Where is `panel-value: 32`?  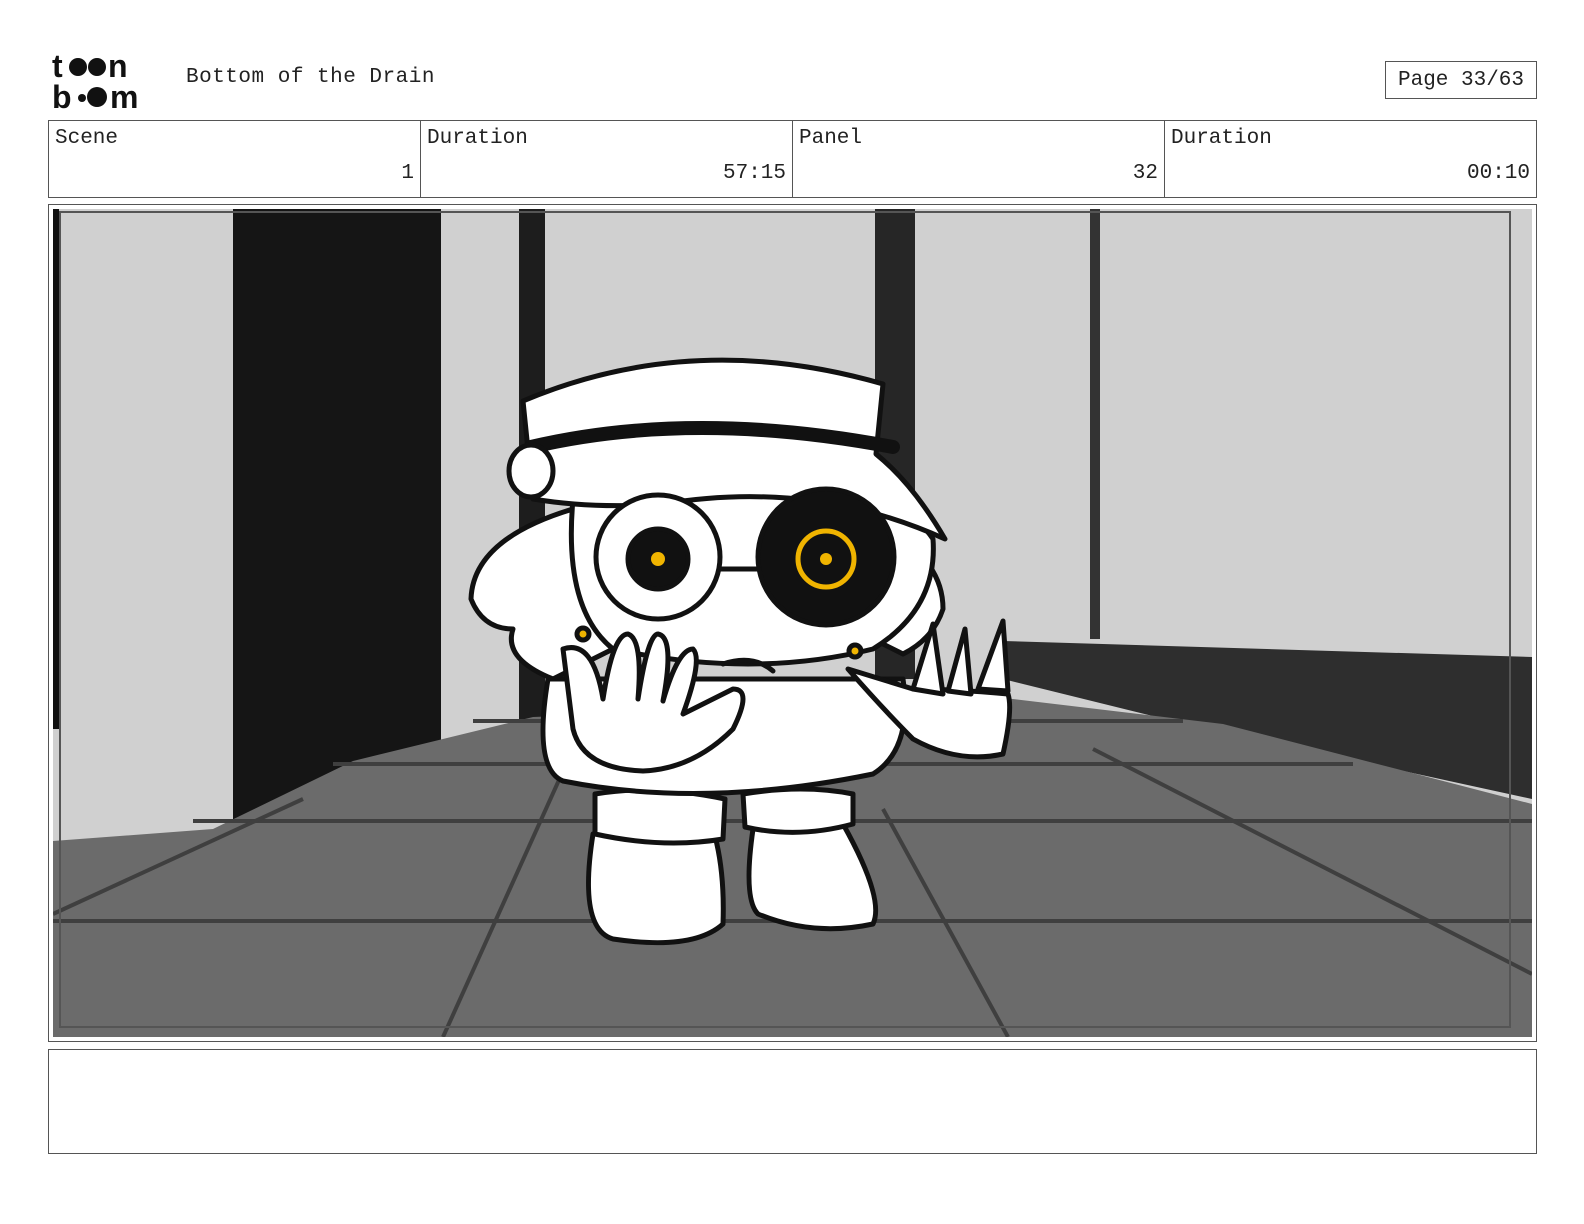
panel-value: 32 is located at coordinates (1145, 173).